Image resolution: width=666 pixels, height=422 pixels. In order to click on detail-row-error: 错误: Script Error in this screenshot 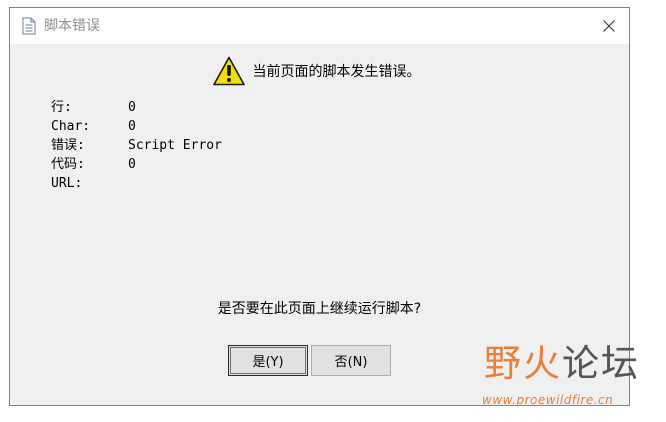, I will do `click(136, 145)`.